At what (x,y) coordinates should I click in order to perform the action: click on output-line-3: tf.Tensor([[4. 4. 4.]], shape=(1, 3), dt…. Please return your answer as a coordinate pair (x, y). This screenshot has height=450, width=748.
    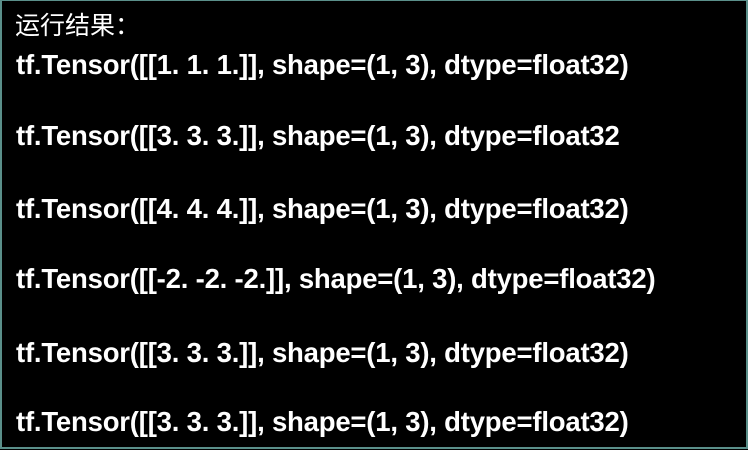
    Looking at the image, I should click on (322, 208).